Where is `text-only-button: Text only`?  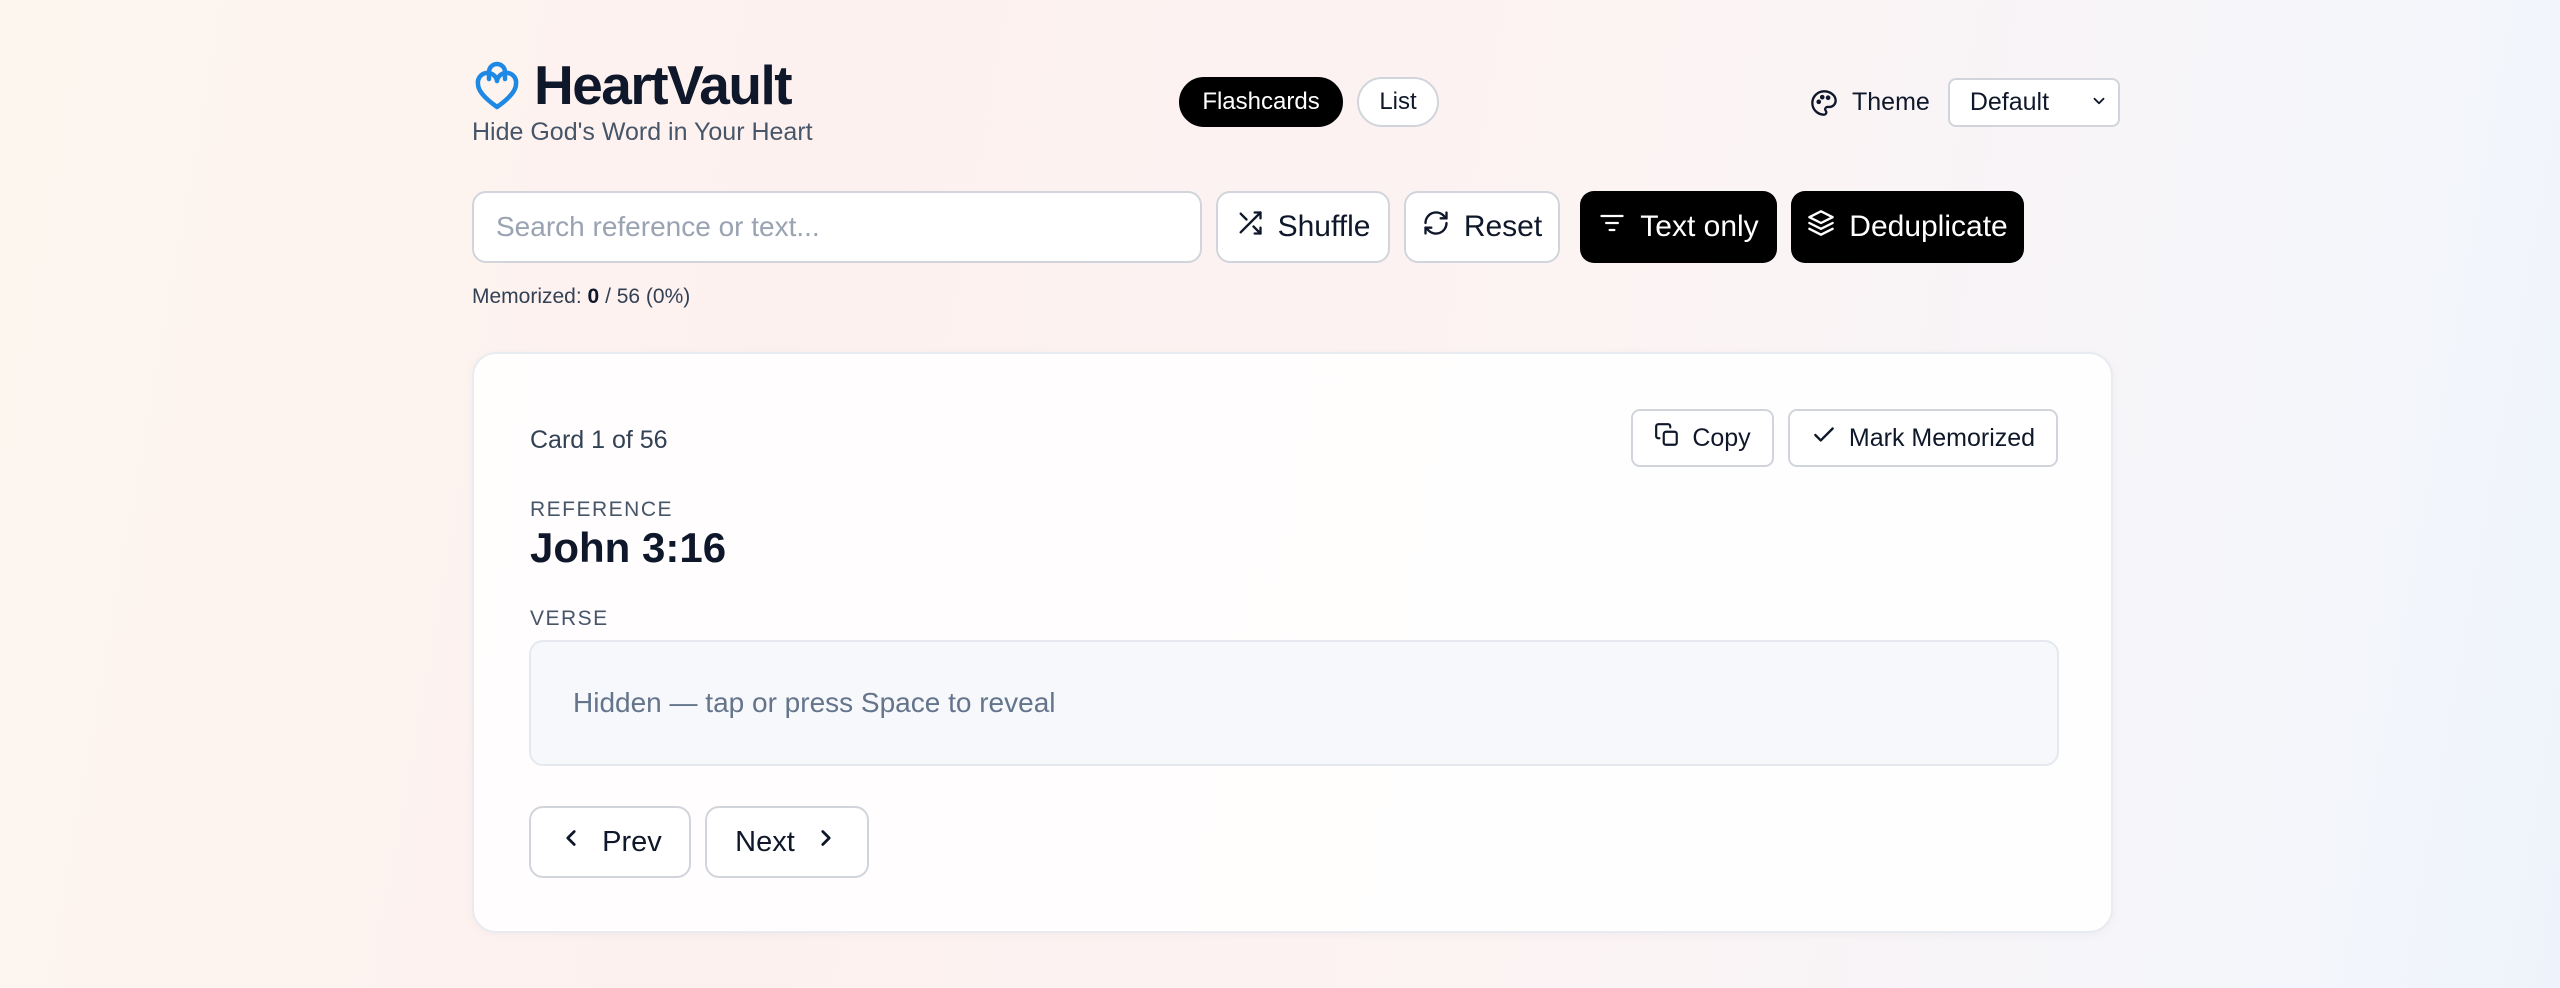
text-only-button: Text only is located at coordinates (1678, 227).